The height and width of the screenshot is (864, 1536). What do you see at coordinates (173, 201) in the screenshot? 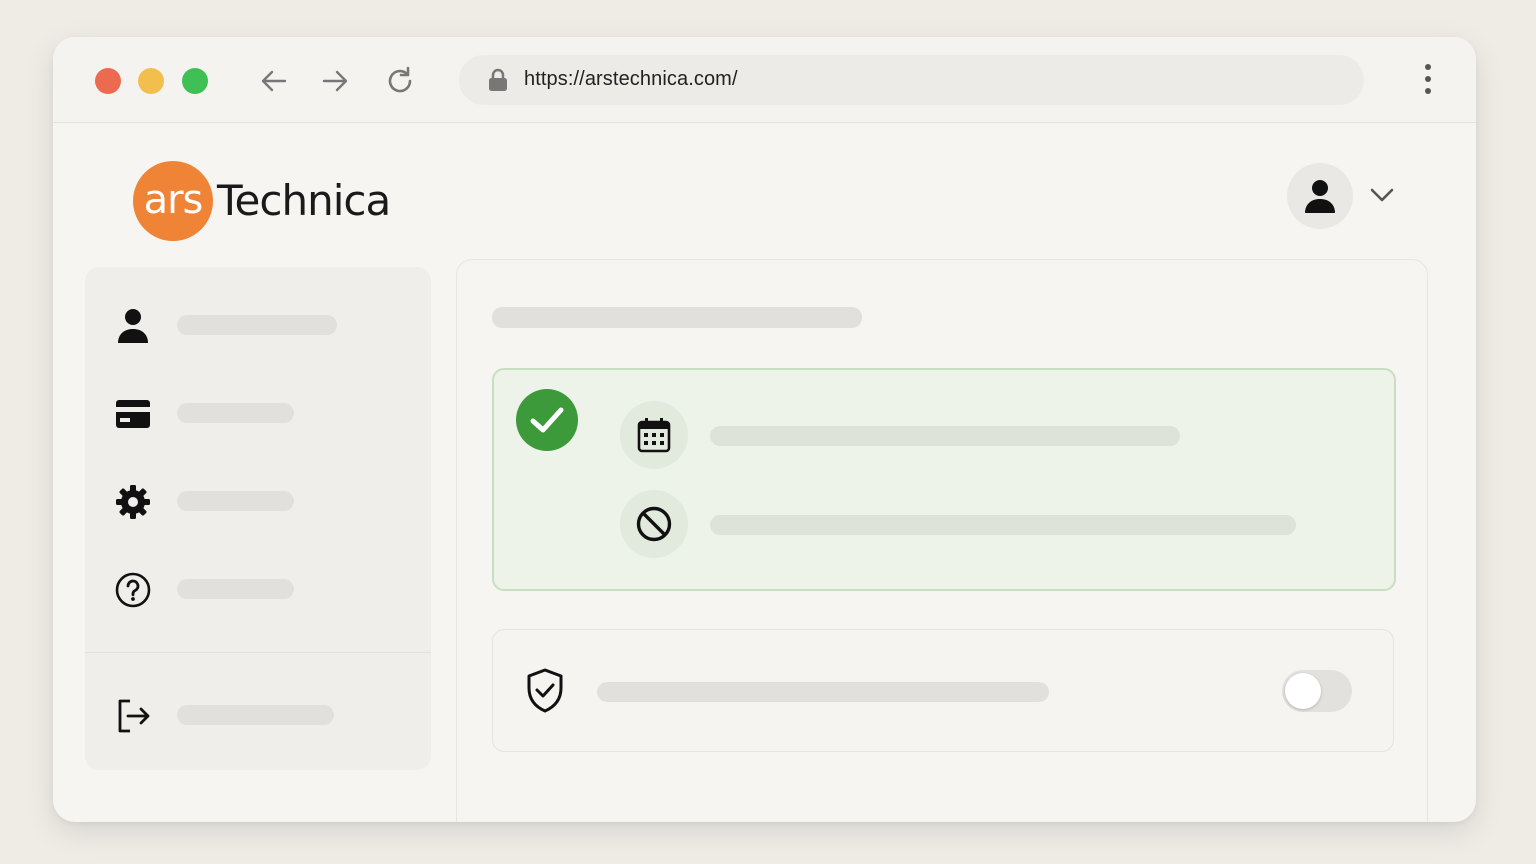
I see `logo-mark: ars` at bounding box center [173, 201].